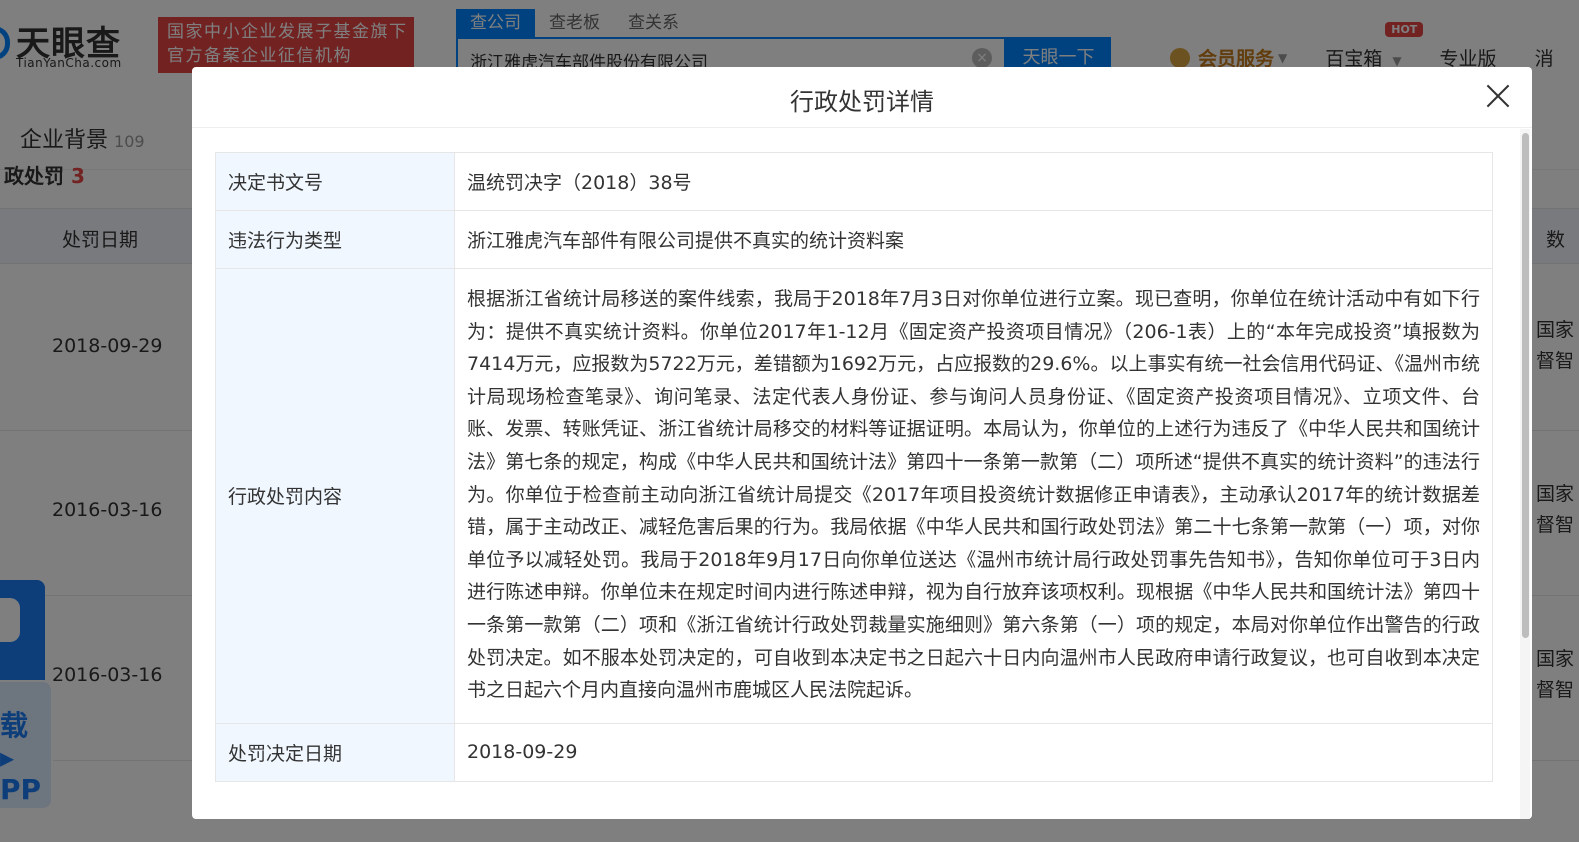  I want to click on modal-title: 行政处罚详情, so click(862, 102).